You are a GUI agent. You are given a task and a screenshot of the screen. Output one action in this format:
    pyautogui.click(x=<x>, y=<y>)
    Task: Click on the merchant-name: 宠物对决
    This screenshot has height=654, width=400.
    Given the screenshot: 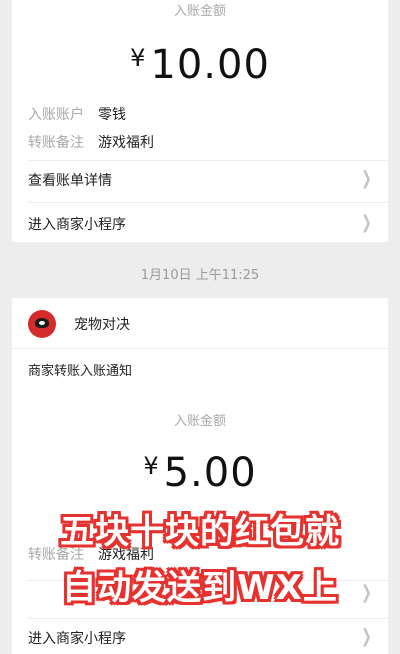 What is the action you would take?
    pyautogui.click(x=102, y=324)
    